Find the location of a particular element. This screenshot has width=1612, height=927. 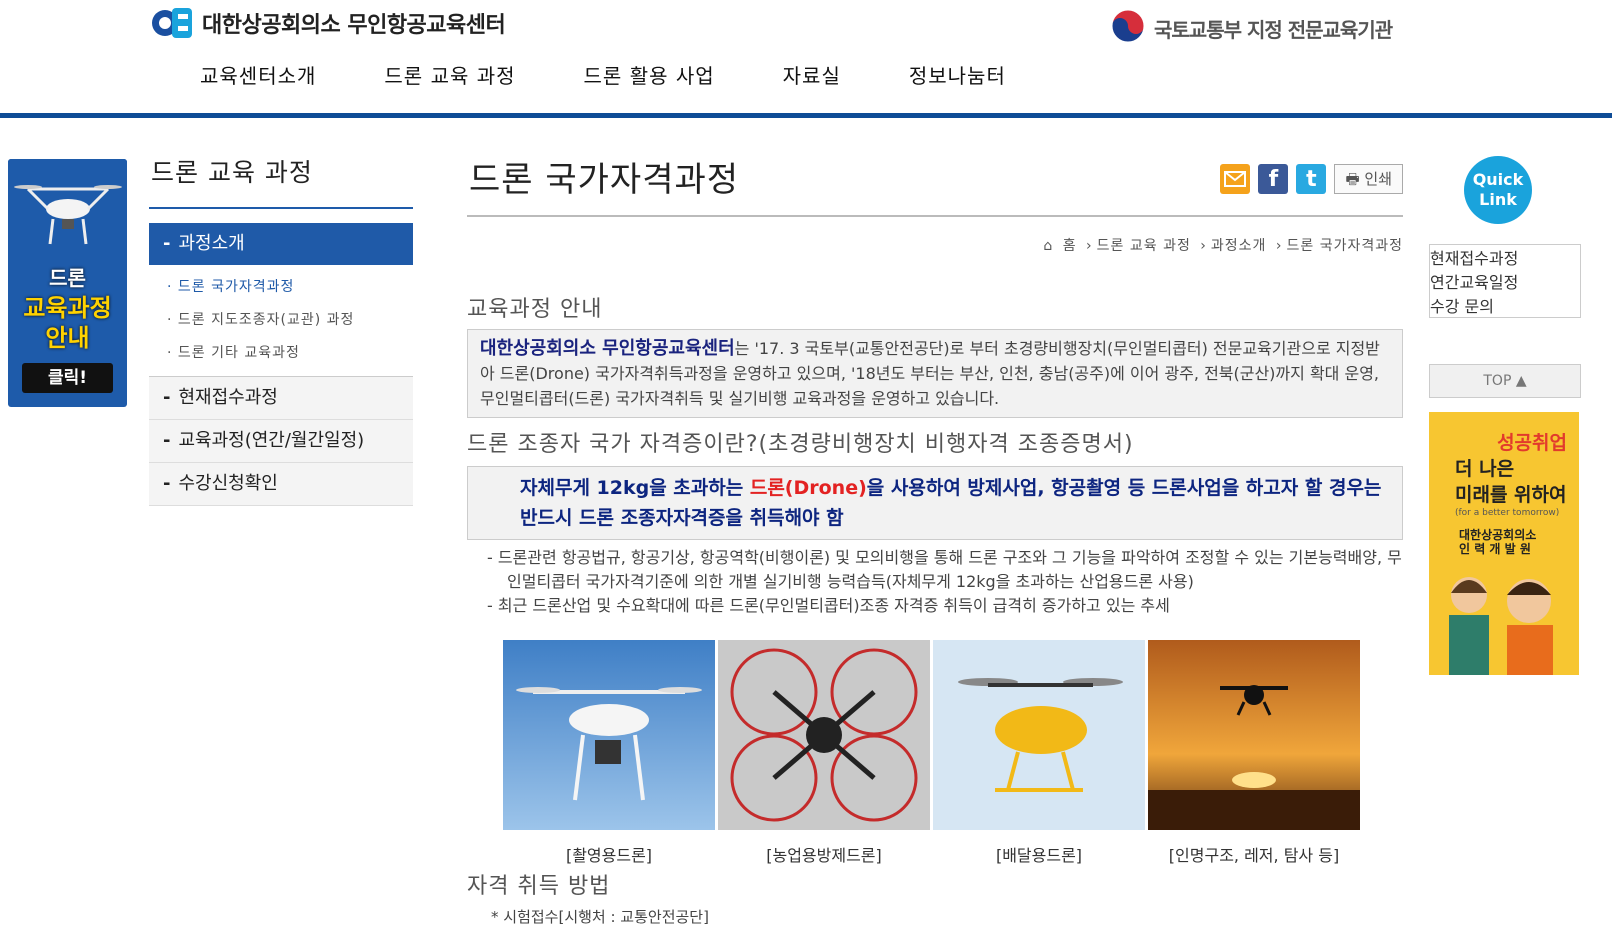

banner-sub-line-1: 더 나은 is located at coordinates (1485, 469).